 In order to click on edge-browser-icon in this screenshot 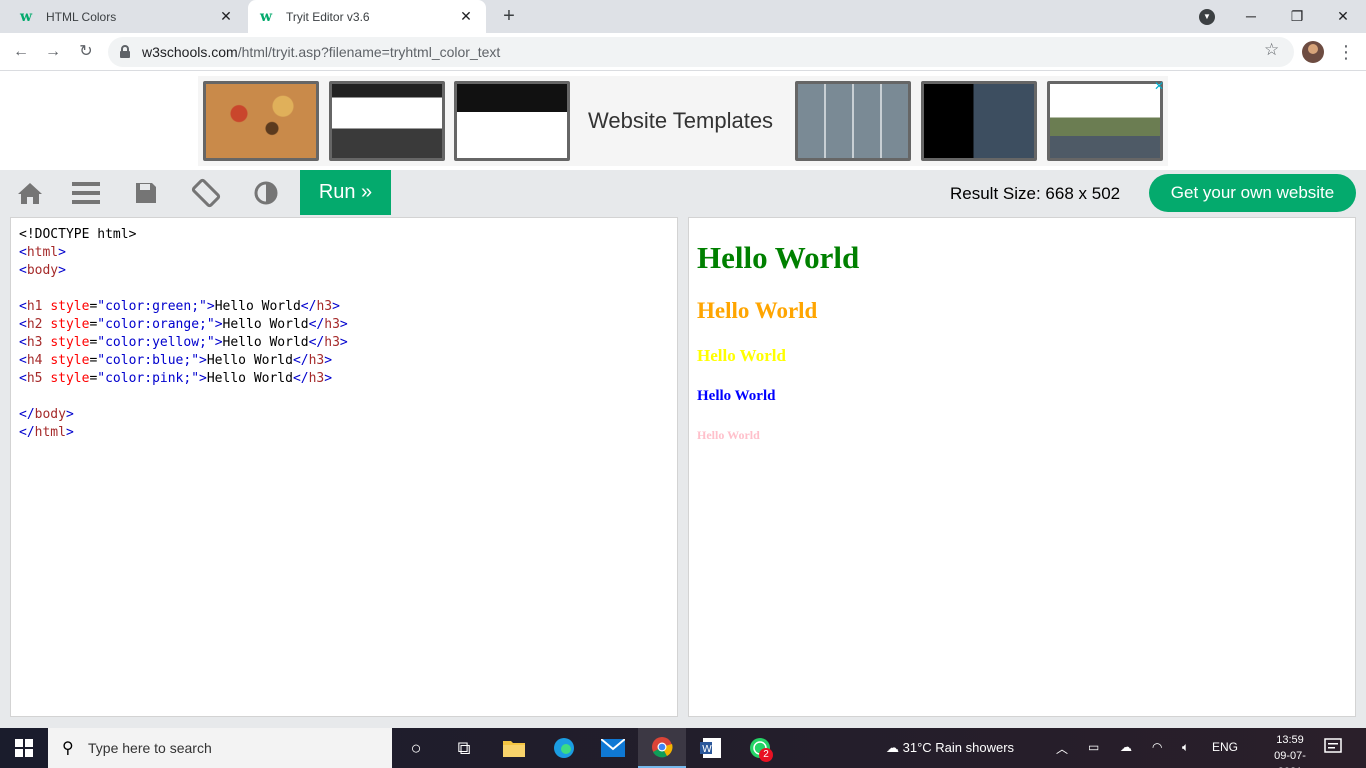, I will do `click(564, 748)`.